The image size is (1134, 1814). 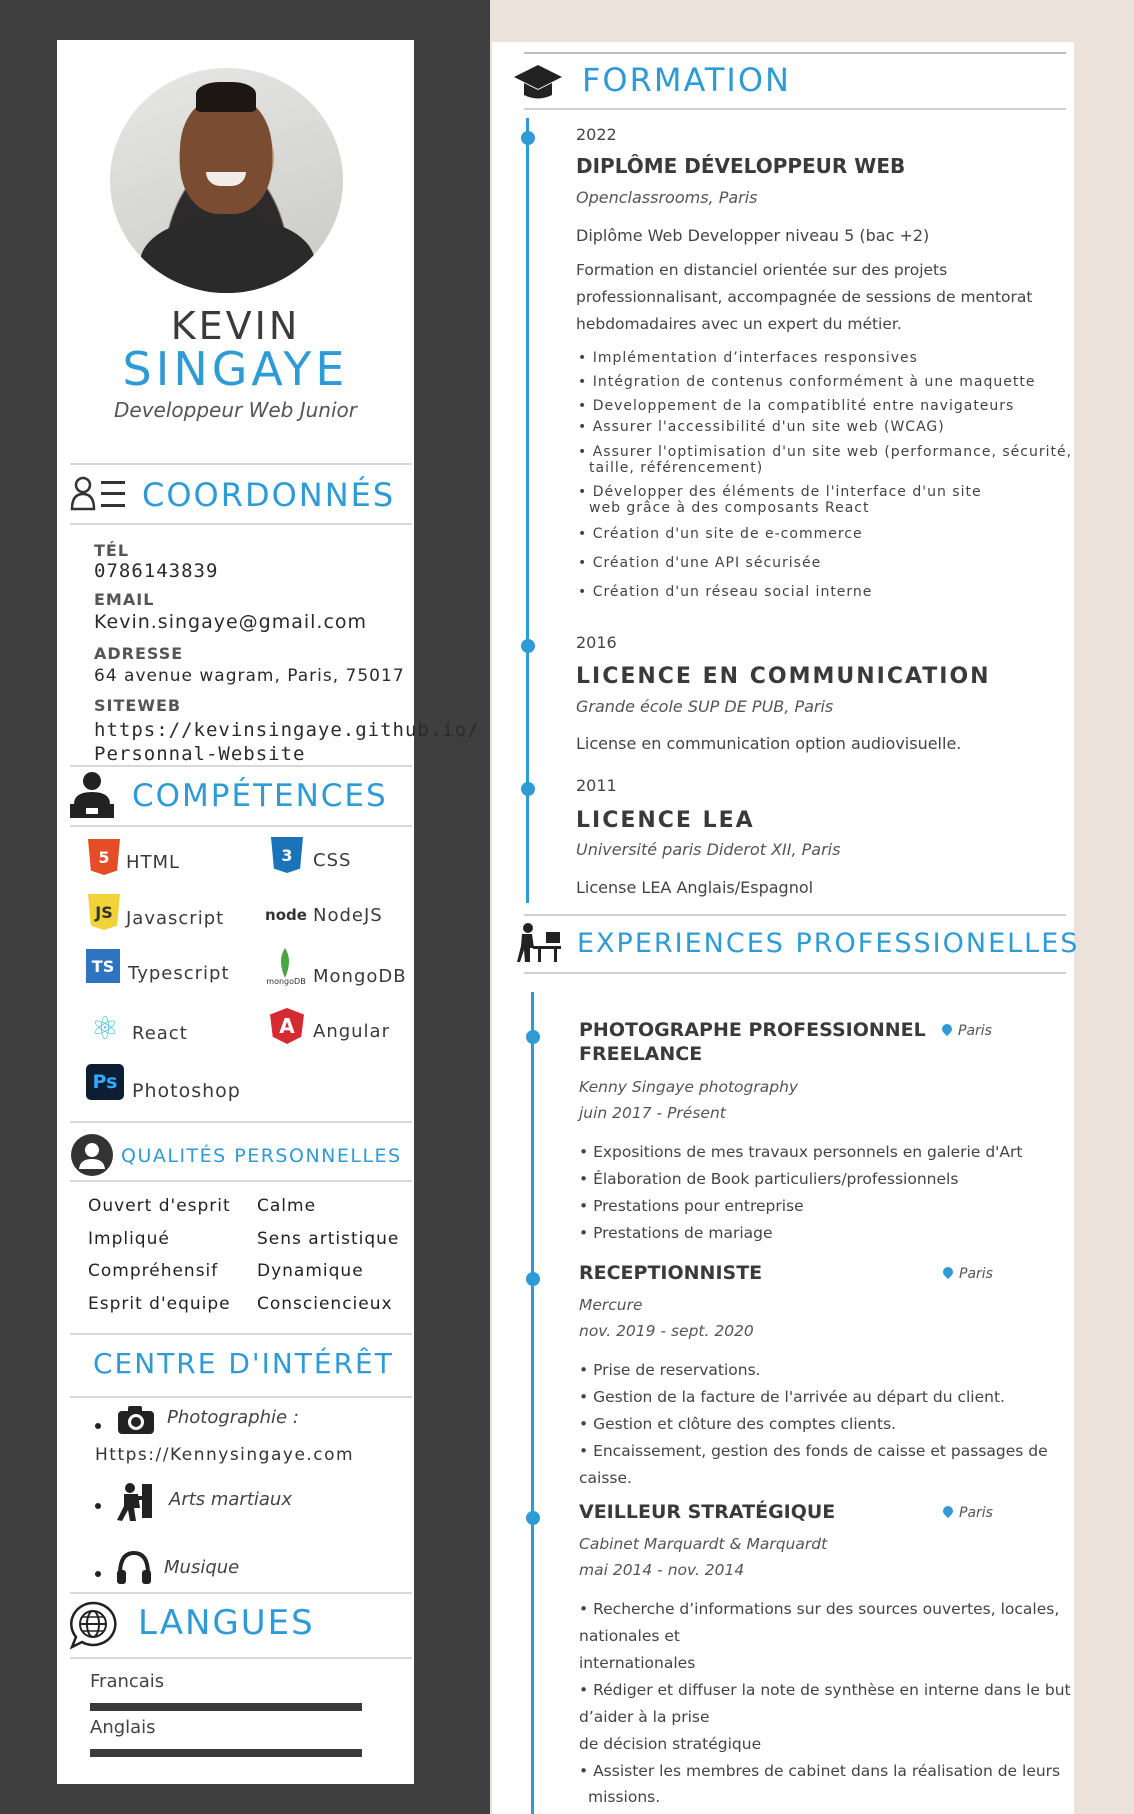 What do you see at coordinates (596, 785) in the screenshot?
I see `formation-year: 2011` at bounding box center [596, 785].